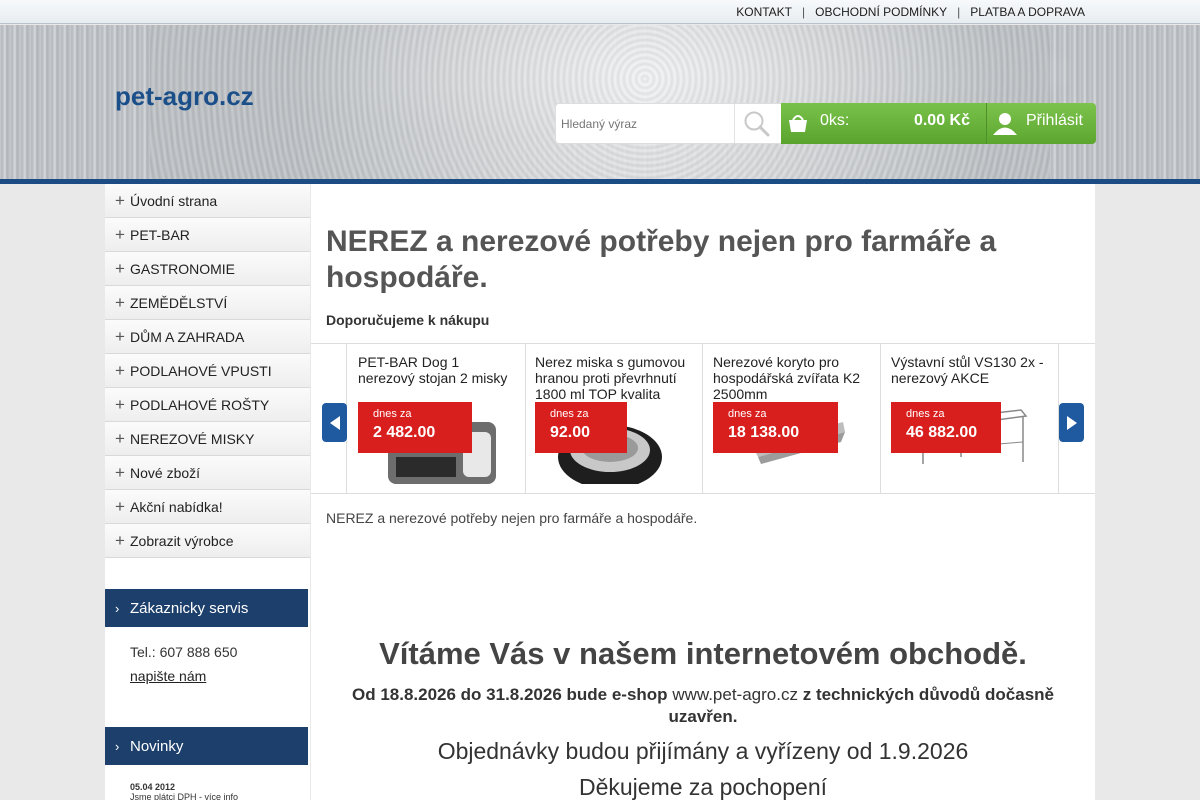 This screenshot has height=800, width=1200. Describe the element at coordinates (404, 432) in the screenshot. I see `product-price: 2 482.00` at that location.